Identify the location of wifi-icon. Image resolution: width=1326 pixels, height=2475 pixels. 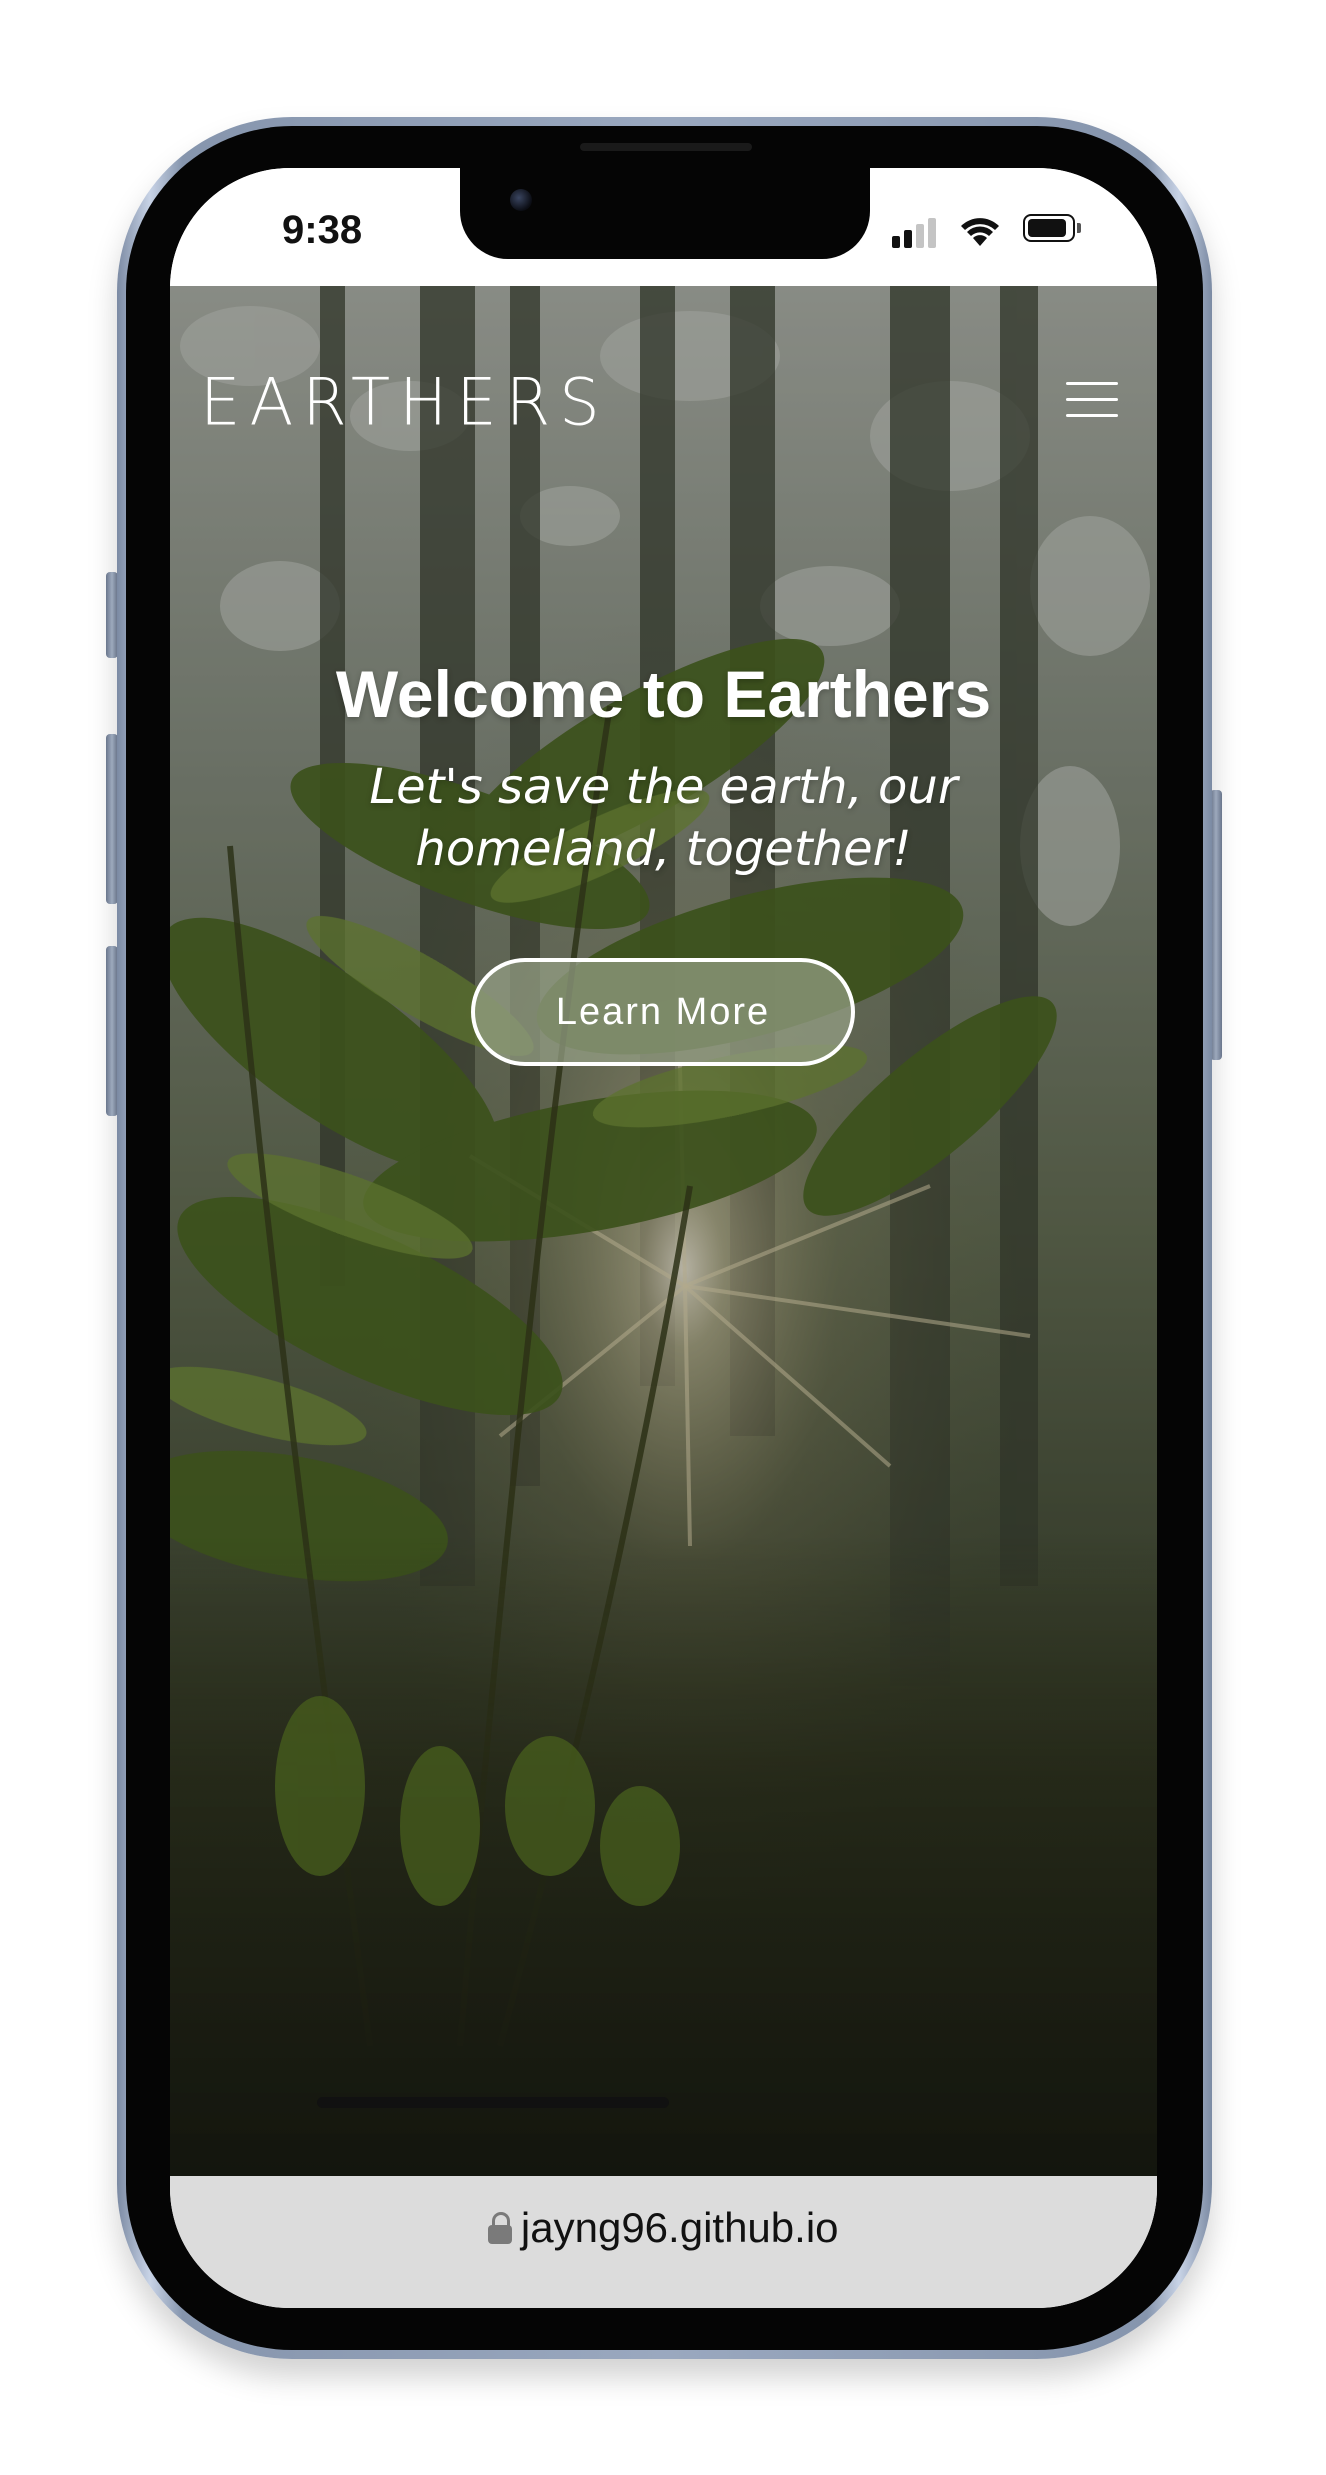
(980, 232).